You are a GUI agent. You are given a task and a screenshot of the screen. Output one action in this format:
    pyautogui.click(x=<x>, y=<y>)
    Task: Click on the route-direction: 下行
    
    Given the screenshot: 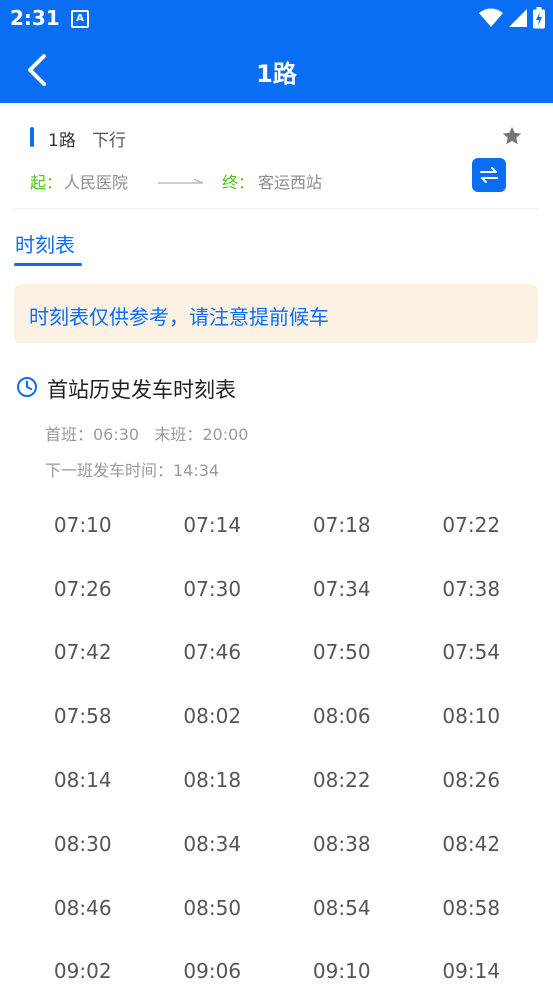 What is the action you would take?
    pyautogui.click(x=109, y=141)
    